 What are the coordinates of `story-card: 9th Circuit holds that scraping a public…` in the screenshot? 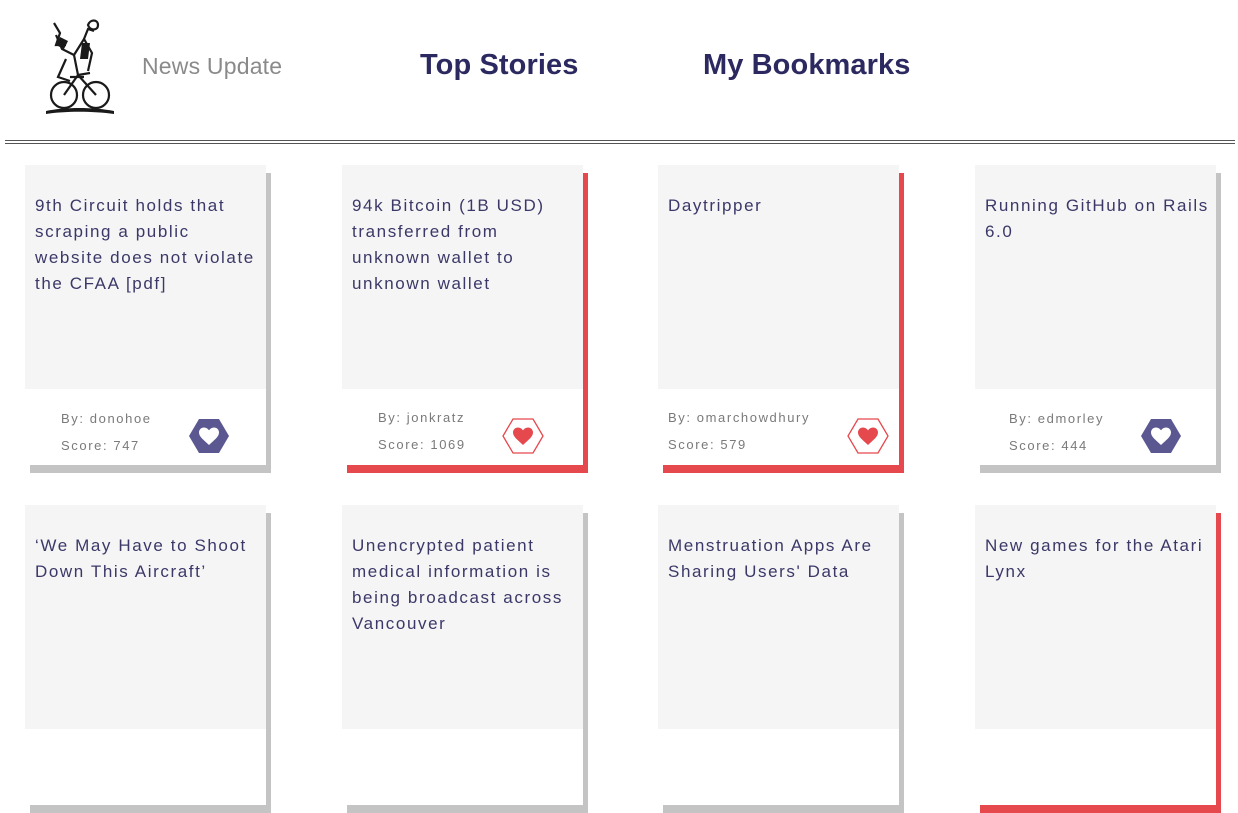 It's located at (148, 319).